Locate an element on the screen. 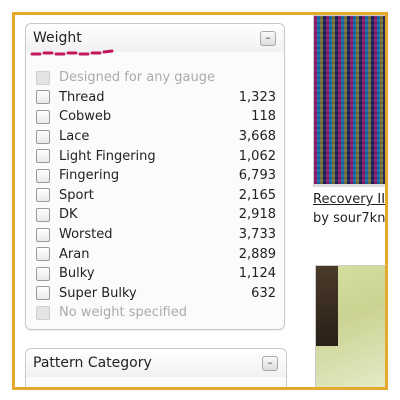 The image size is (400, 400). weight-option-count: 632 is located at coordinates (263, 293).